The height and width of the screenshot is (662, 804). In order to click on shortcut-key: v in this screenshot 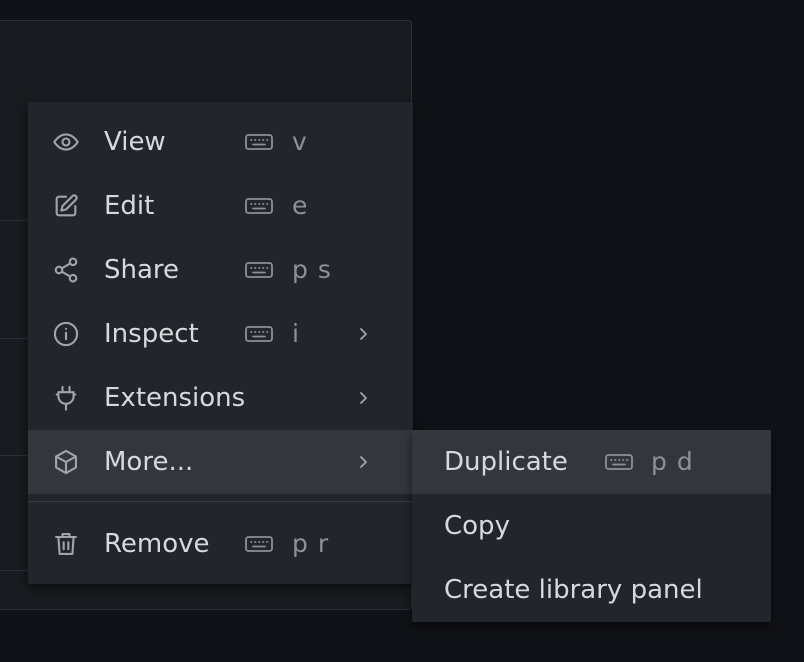, I will do `click(300, 141)`.